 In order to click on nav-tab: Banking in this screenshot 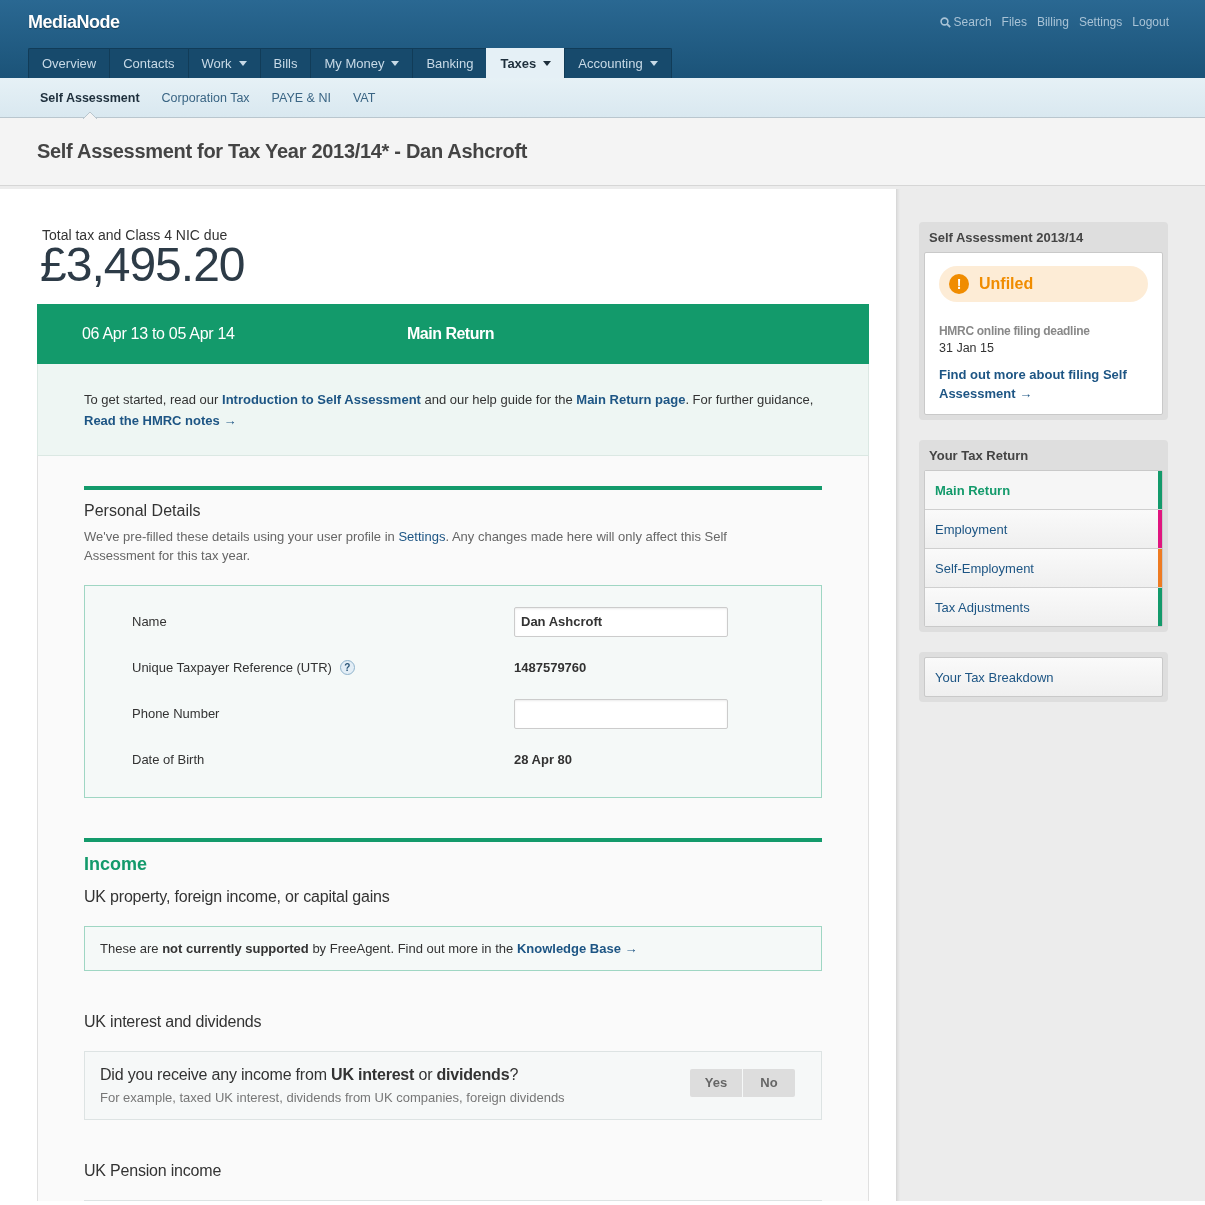, I will do `click(449, 63)`.